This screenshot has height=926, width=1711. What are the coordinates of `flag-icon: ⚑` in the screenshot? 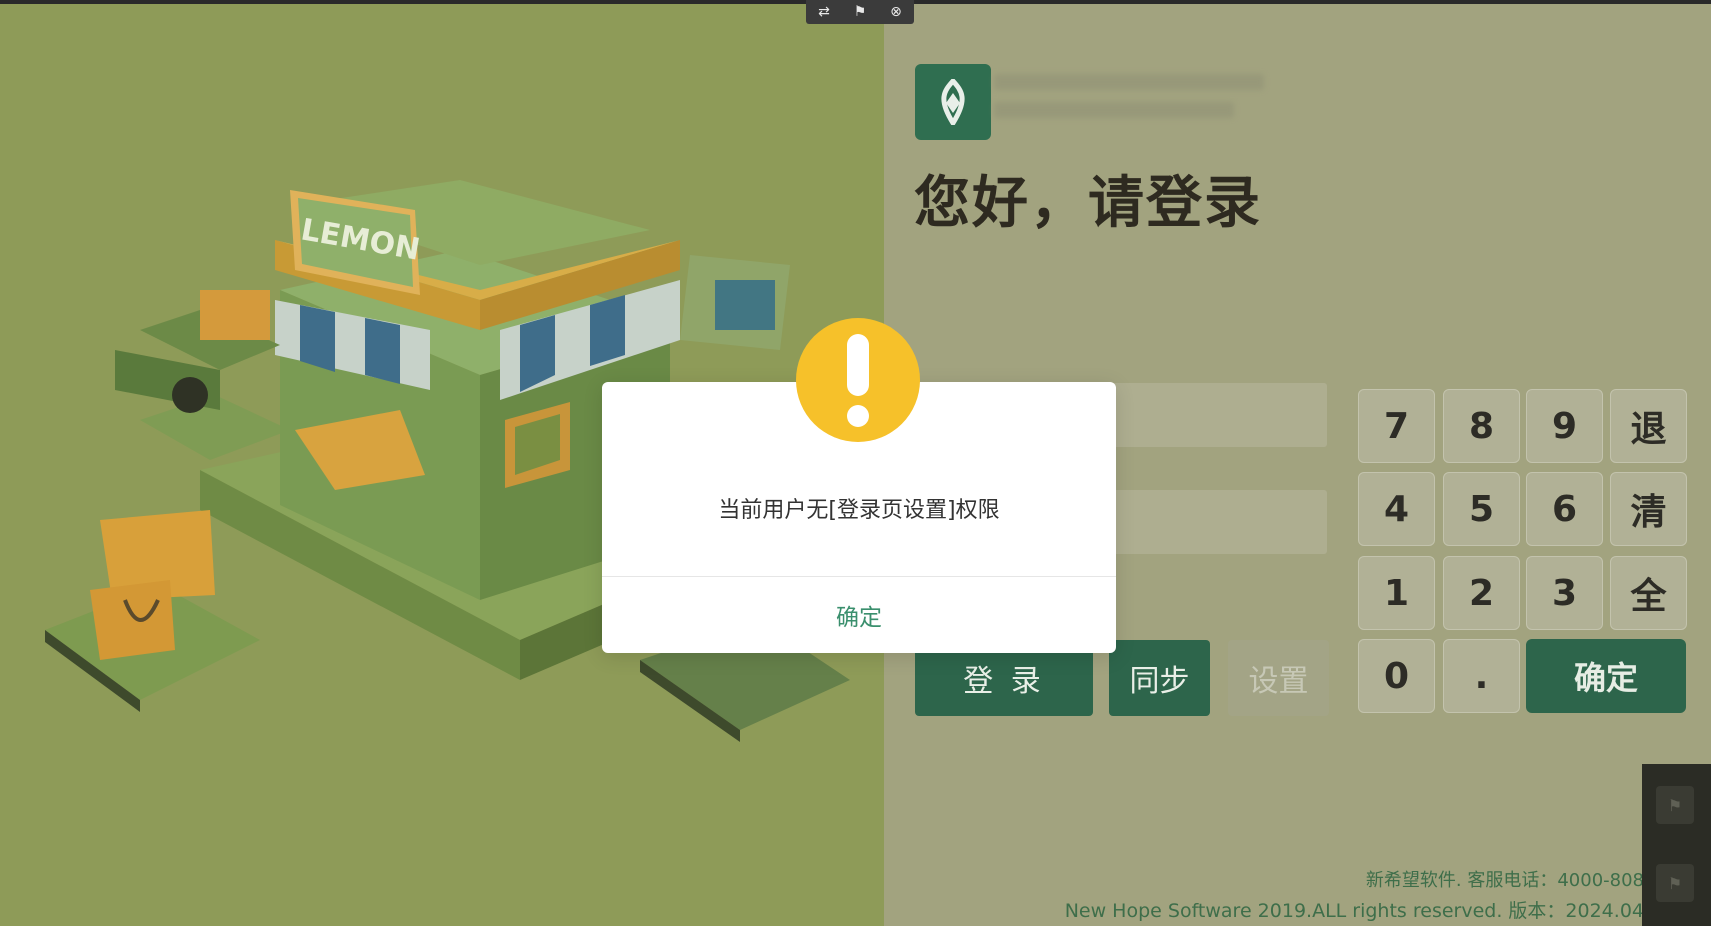 It's located at (860, 12).